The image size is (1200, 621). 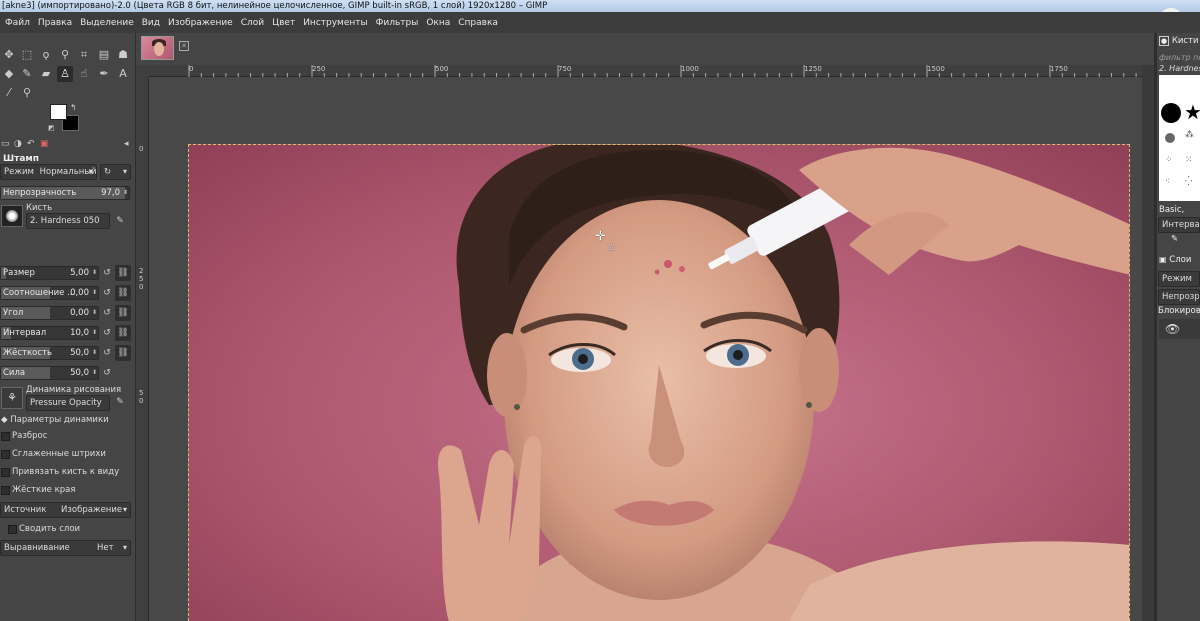 What do you see at coordinates (124, 509) in the screenshot?
I see `chevron-down-icon: ▾` at bounding box center [124, 509].